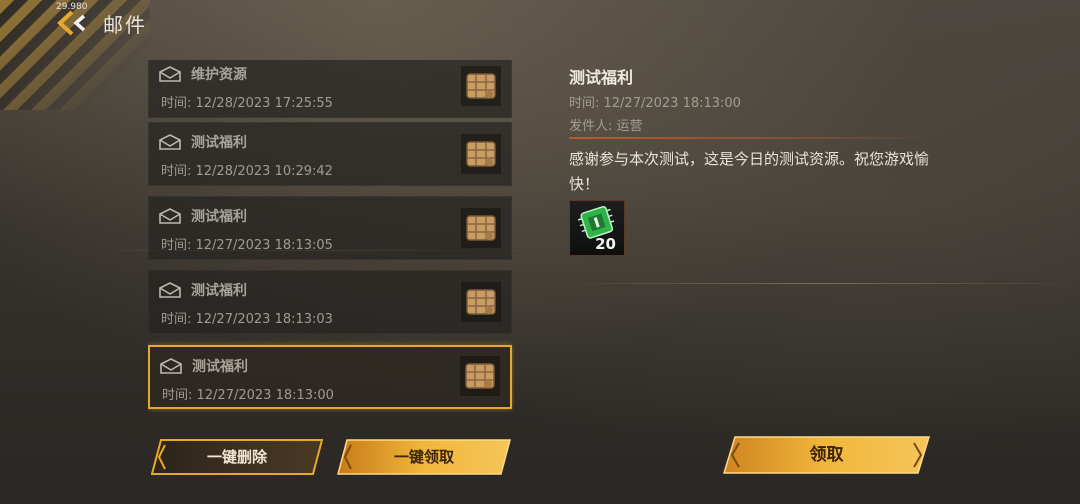 This screenshot has width=1080, height=504. What do you see at coordinates (820, 283) in the screenshot?
I see `scratch-decoration` at bounding box center [820, 283].